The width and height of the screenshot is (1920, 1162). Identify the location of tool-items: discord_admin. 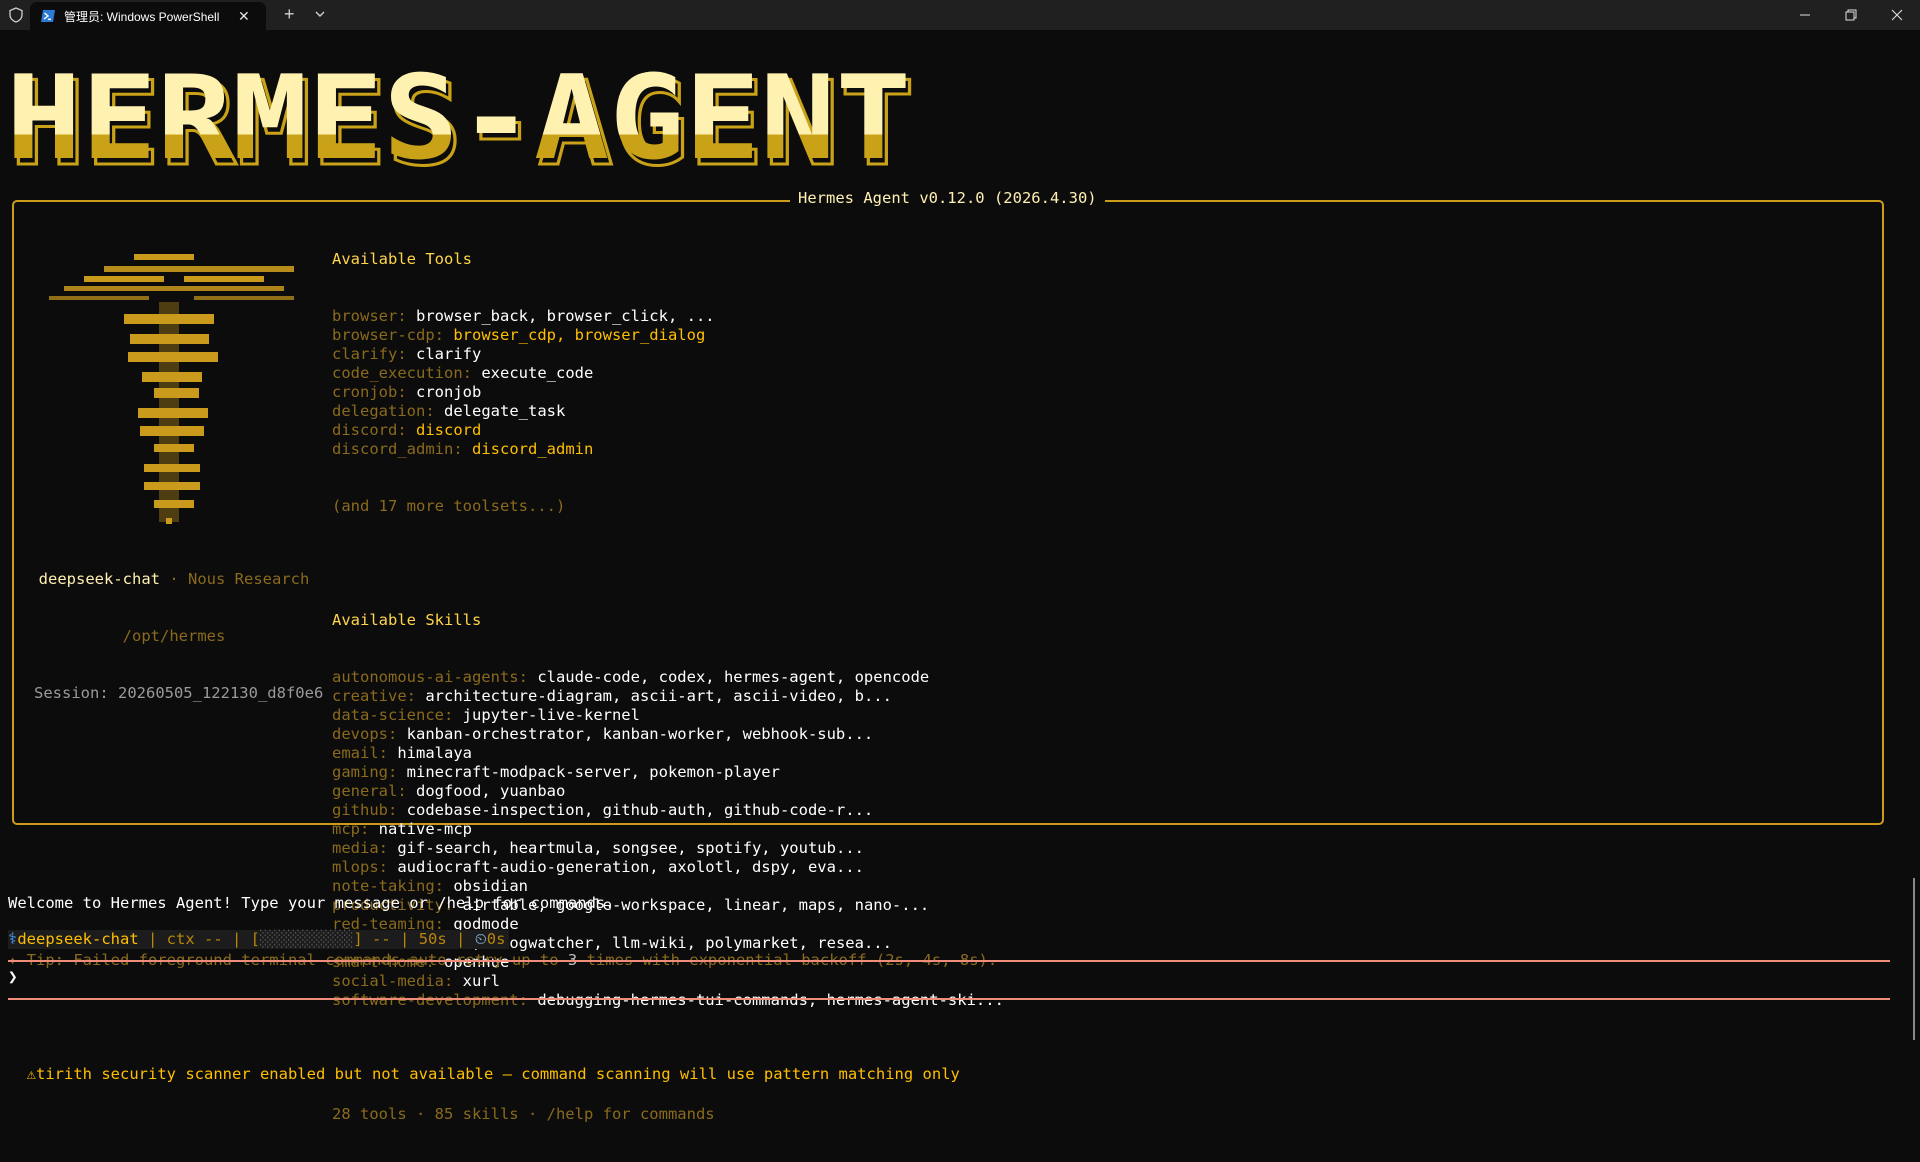
(533, 449).